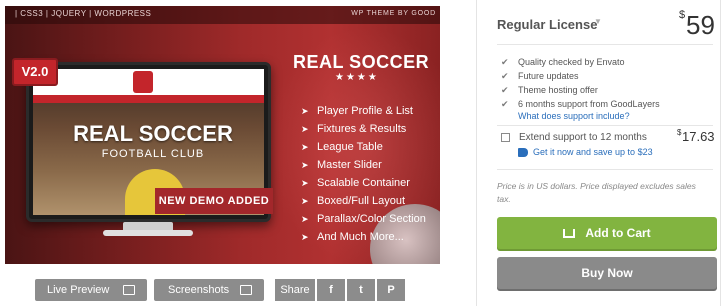 The width and height of the screenshot is (721, 306). I want to click on extend-price-currency: $, so click(679, 132).